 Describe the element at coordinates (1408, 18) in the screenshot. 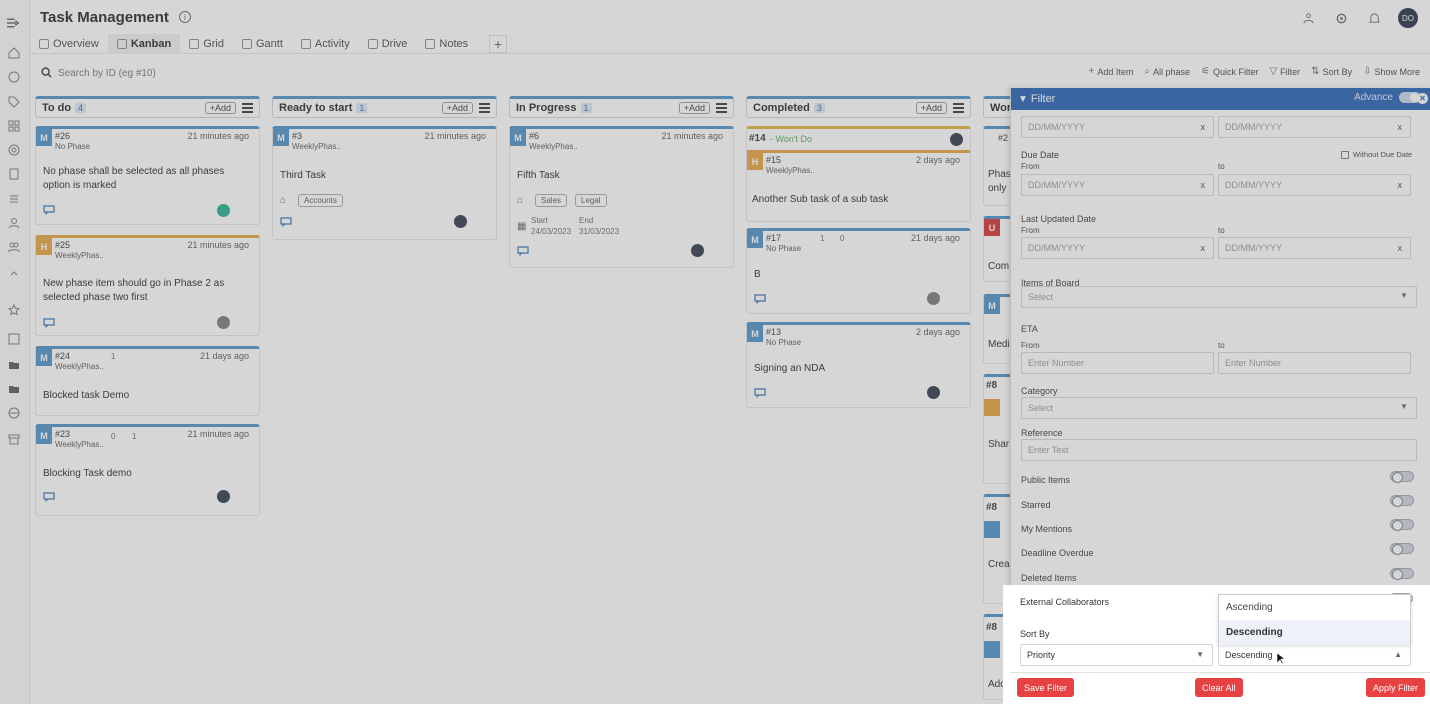

I see `user-avatar: DO` at that location.